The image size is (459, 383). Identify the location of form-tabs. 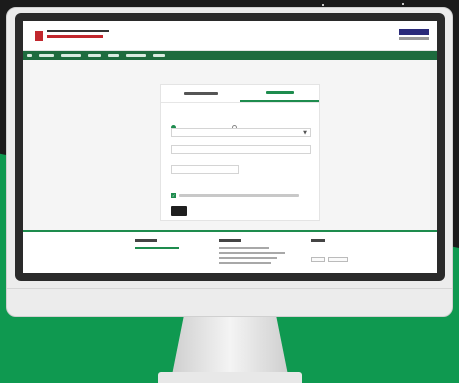
(240, 94).